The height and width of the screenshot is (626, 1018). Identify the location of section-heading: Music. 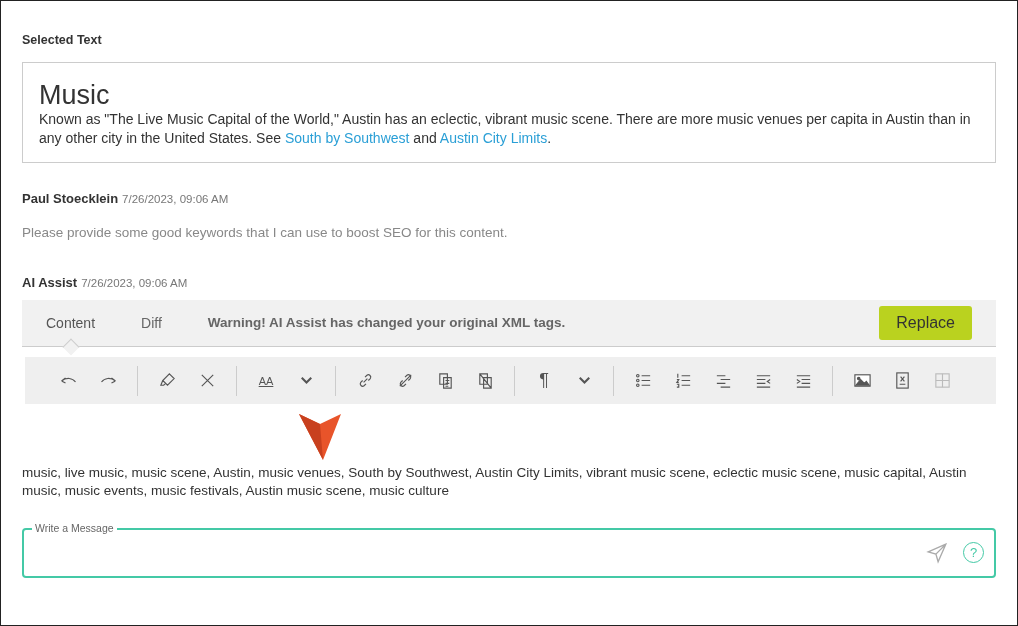
(75, 95).